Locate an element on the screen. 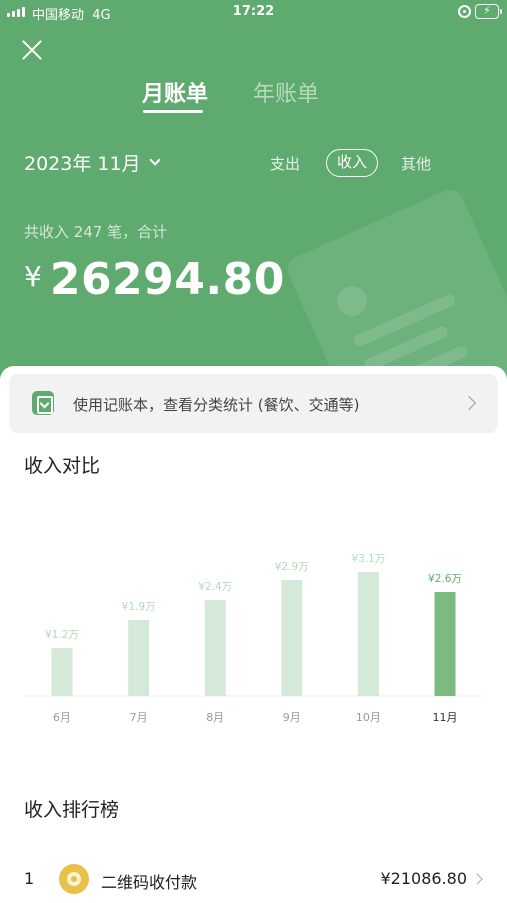  x-tick-label: 8月 is located at coordinates (215, 717).